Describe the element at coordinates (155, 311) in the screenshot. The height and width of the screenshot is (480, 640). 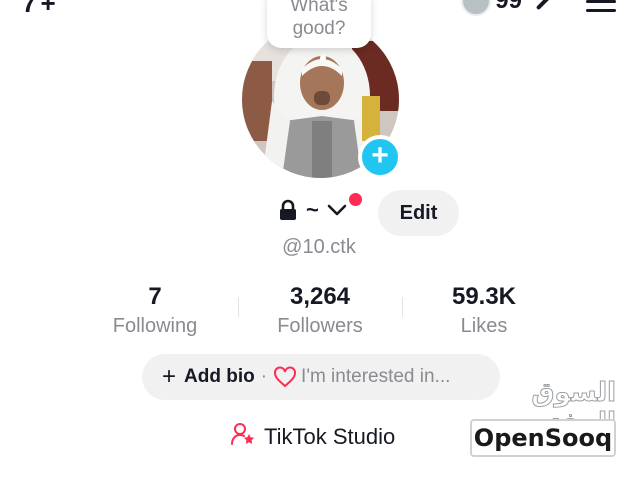
I see `stat-following: 7 Following` at that location.